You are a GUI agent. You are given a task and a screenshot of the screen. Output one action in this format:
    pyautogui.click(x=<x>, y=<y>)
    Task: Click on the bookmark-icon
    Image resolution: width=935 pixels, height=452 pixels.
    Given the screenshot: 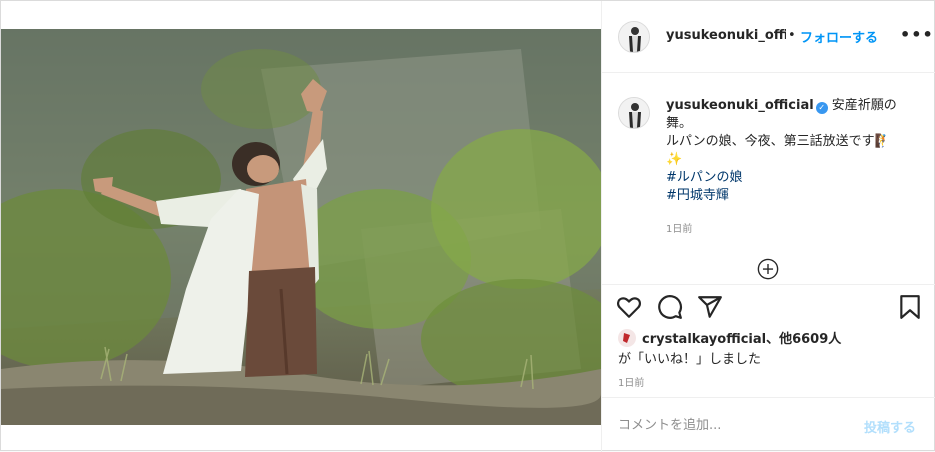 What is the action you would take?
    pyautogui.click(x=910, y=307)
    